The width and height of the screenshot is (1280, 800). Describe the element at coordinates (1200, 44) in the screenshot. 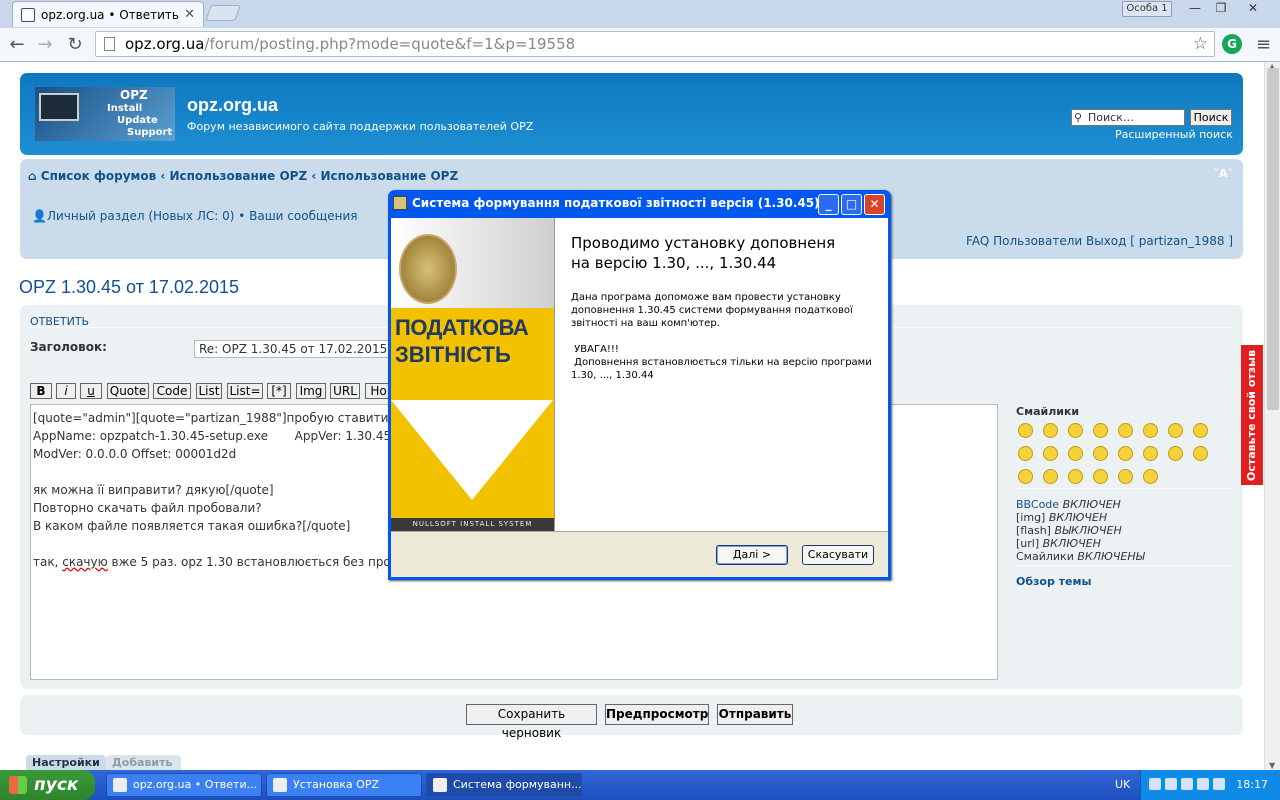

I see `bookmark-star-icon: ☆` at that location.